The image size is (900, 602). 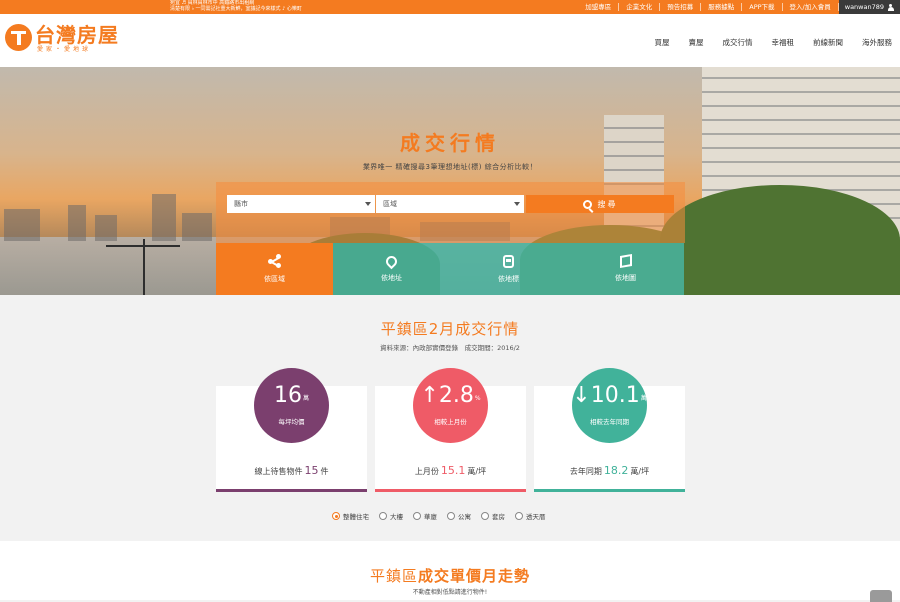 I want to click on radio-building: 大樓, so click(x=391, y=516).